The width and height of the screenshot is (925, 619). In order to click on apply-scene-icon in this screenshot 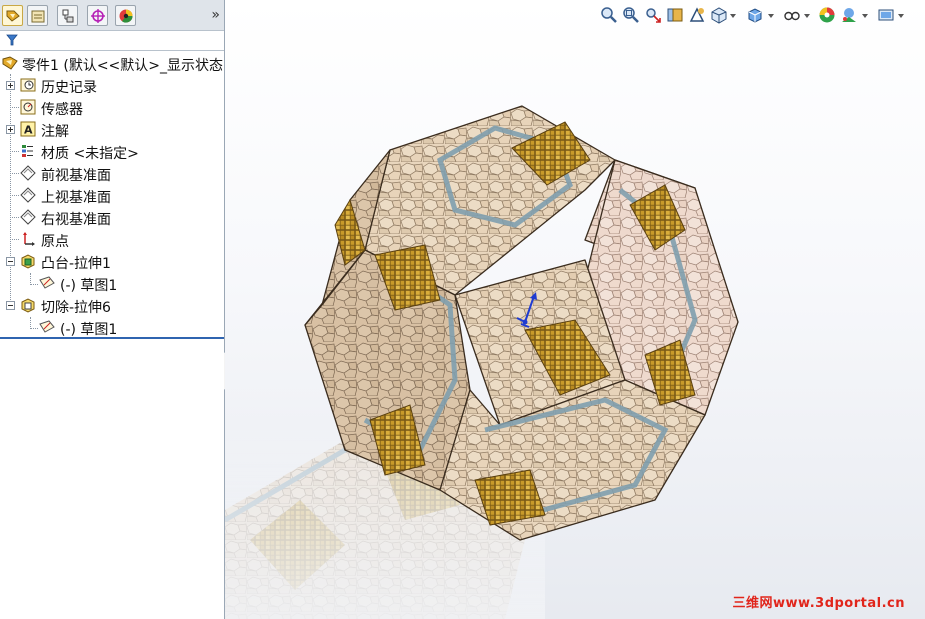, I will do `click(849, 15)`.